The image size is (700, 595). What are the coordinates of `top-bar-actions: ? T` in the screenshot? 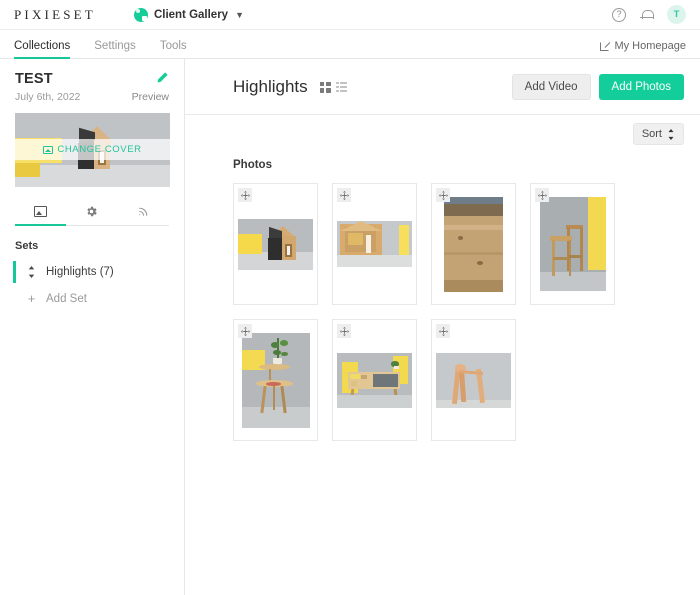 It's located at (649, 14).